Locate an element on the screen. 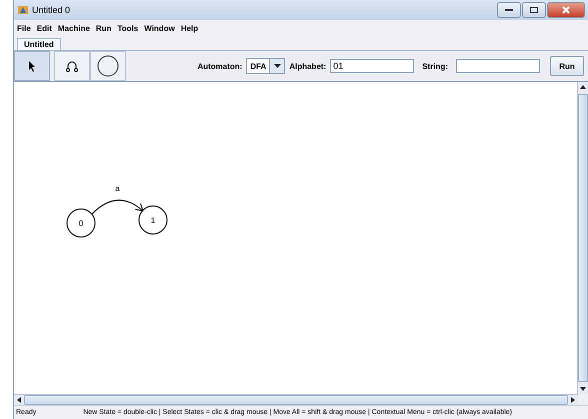 This screenshot has height=419, width=588. state-node: 1 is located at coordinates (153, 220).